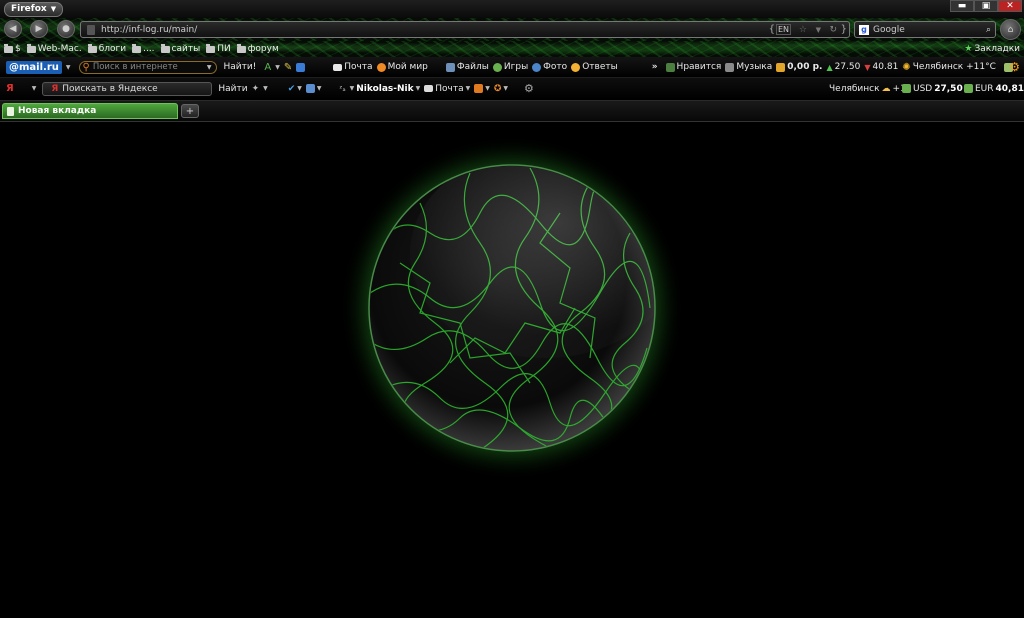  I want to click on eur-rate: ▼ 40.81, so click(881, 67).